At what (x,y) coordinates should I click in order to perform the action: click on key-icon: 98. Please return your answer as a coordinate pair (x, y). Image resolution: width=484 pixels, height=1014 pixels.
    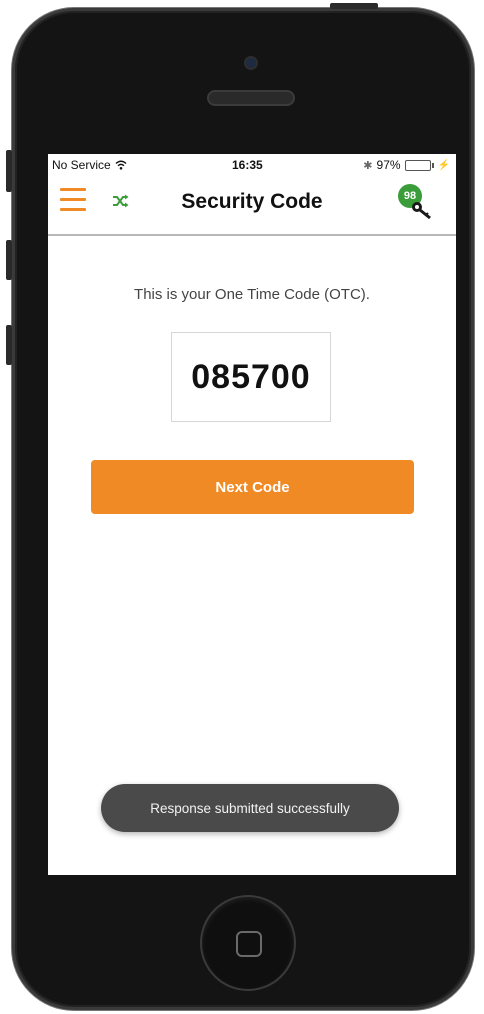
    Looking at the image, I should click on (420, 204).